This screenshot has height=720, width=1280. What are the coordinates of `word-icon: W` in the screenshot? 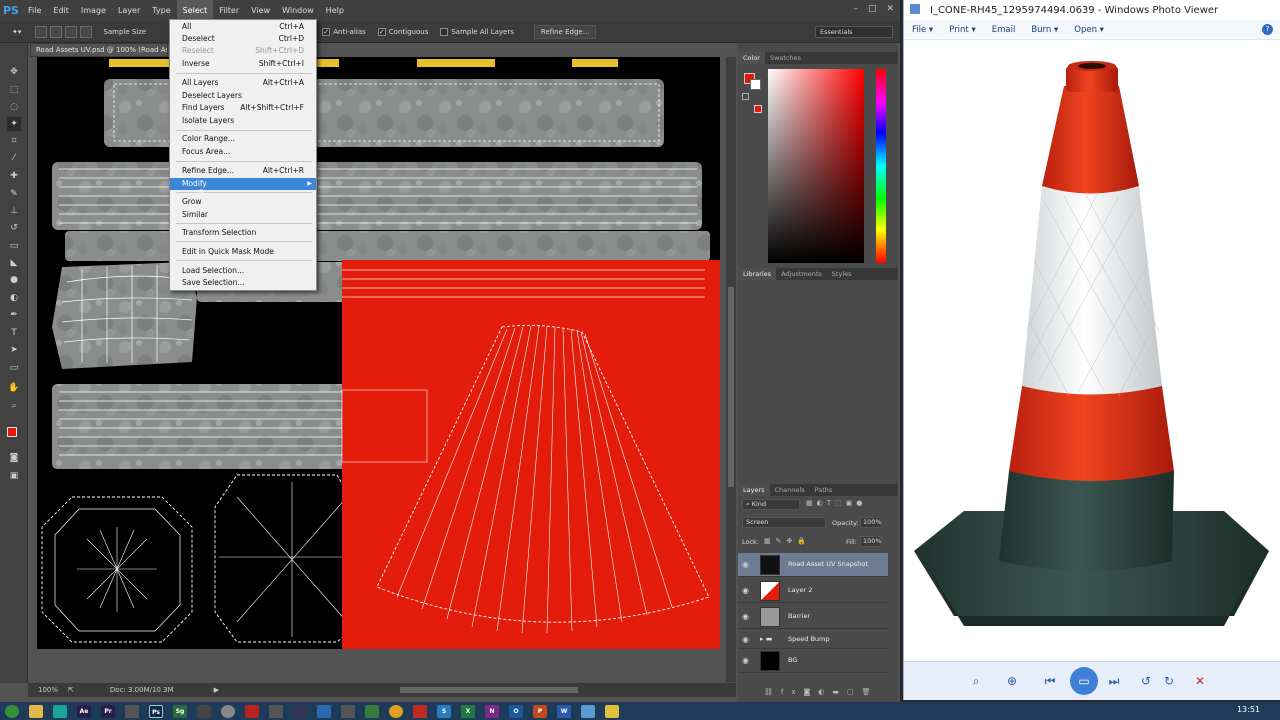 It's located at (564, 711).